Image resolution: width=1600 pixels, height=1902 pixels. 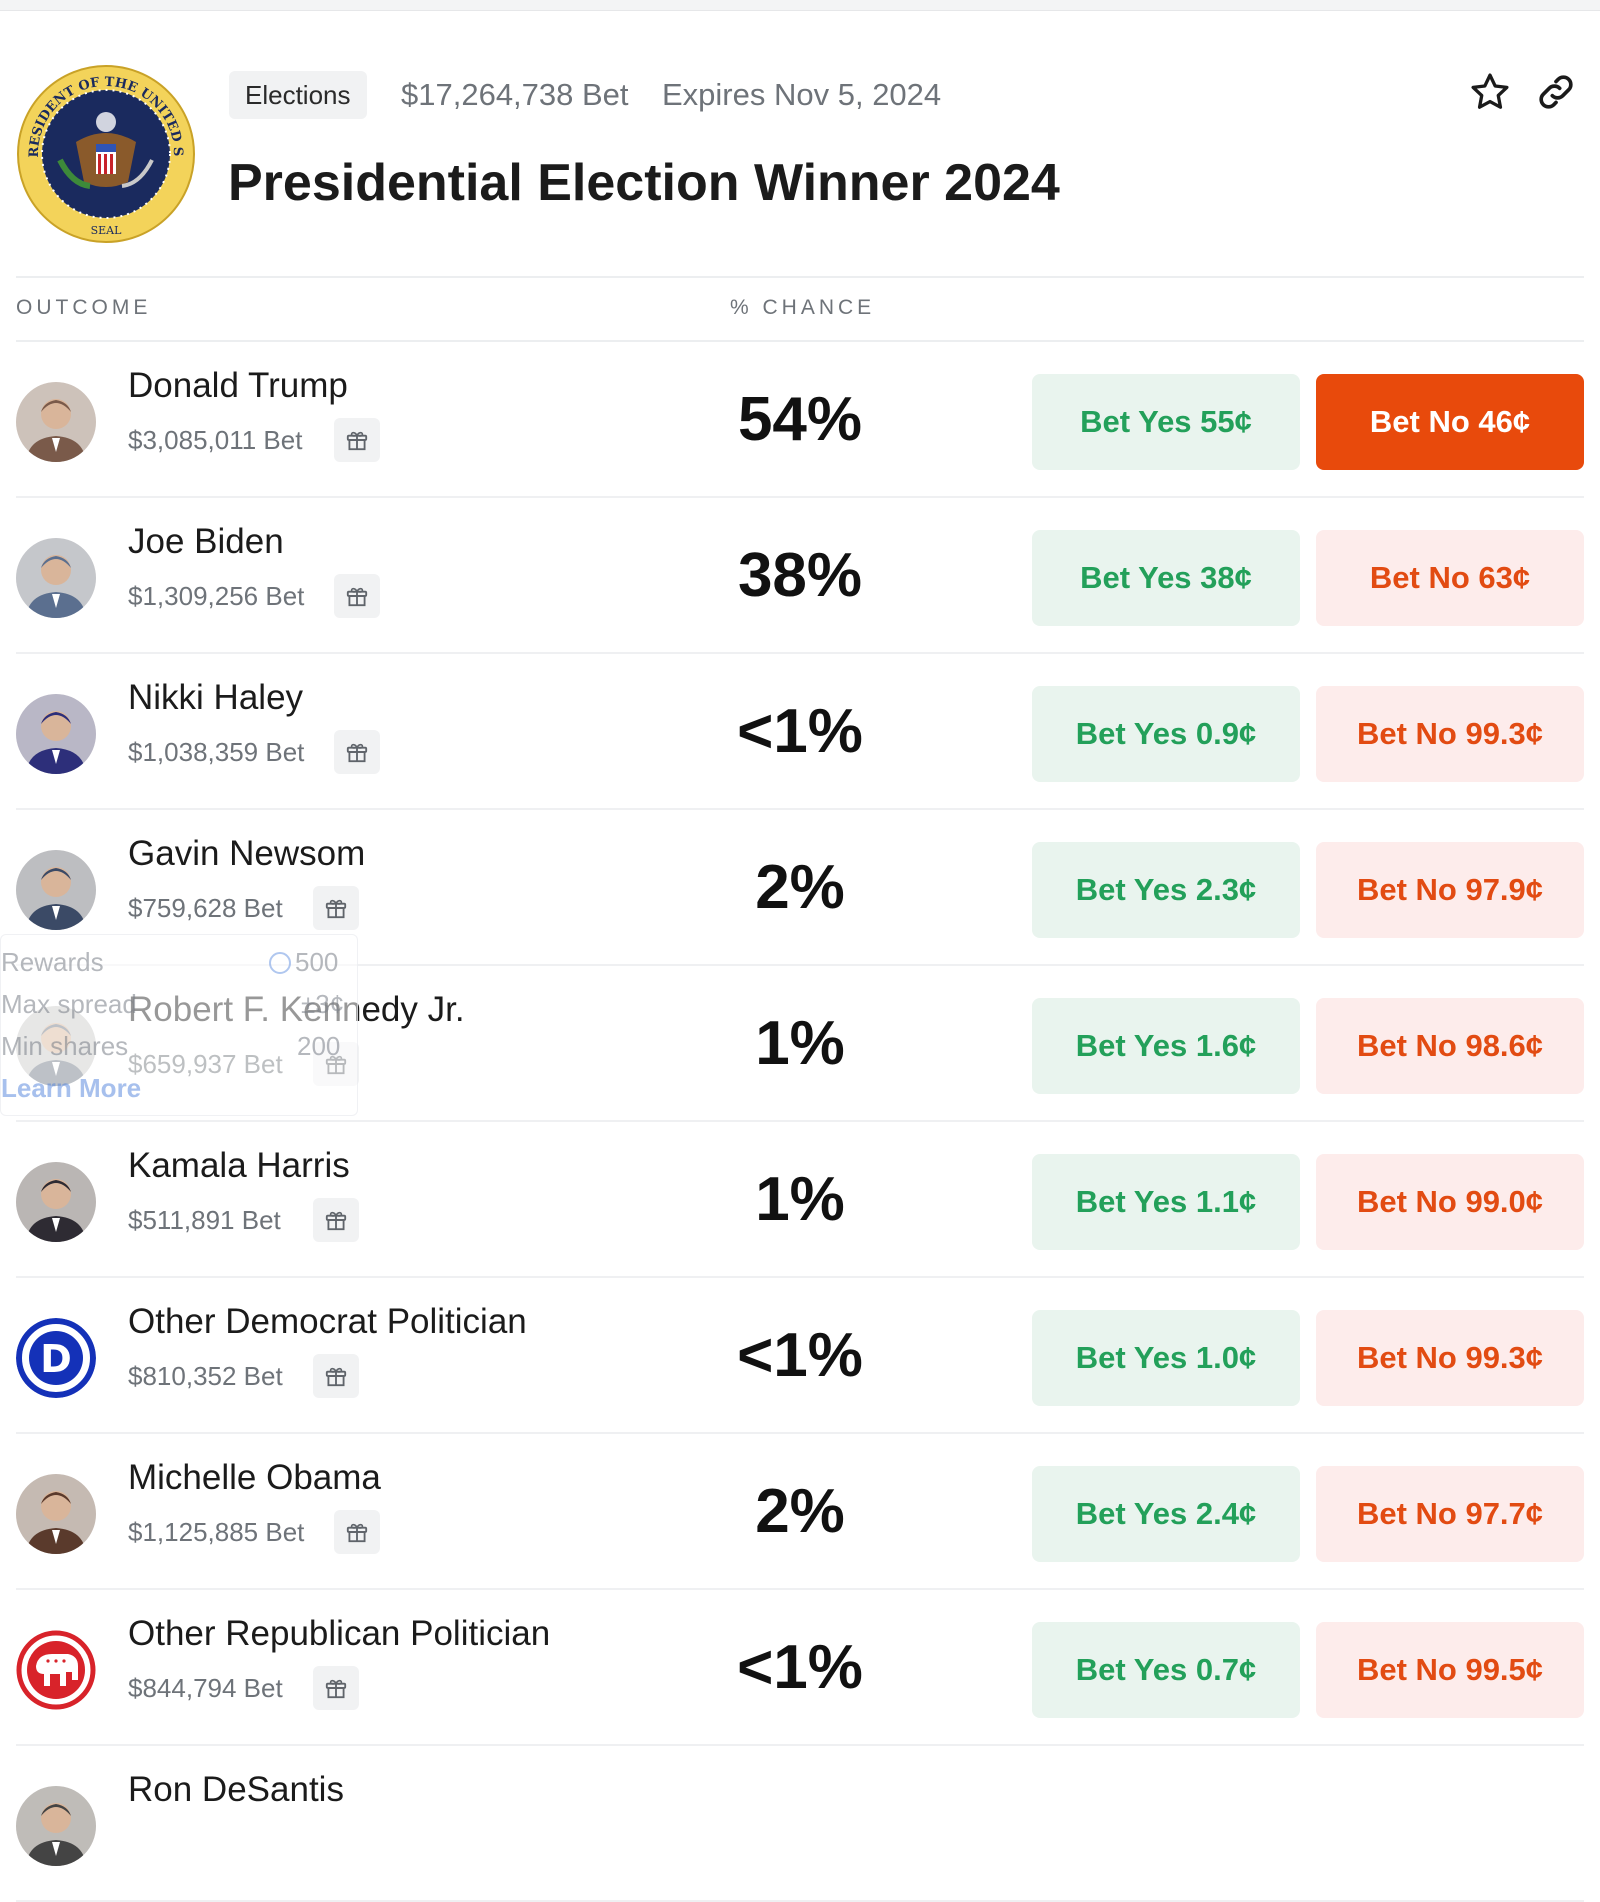 What do you see at coordinates (205, 908) in the screenshot?
I see `outcome-volume: $759,628 Bet` at bounding box center [205, 908].